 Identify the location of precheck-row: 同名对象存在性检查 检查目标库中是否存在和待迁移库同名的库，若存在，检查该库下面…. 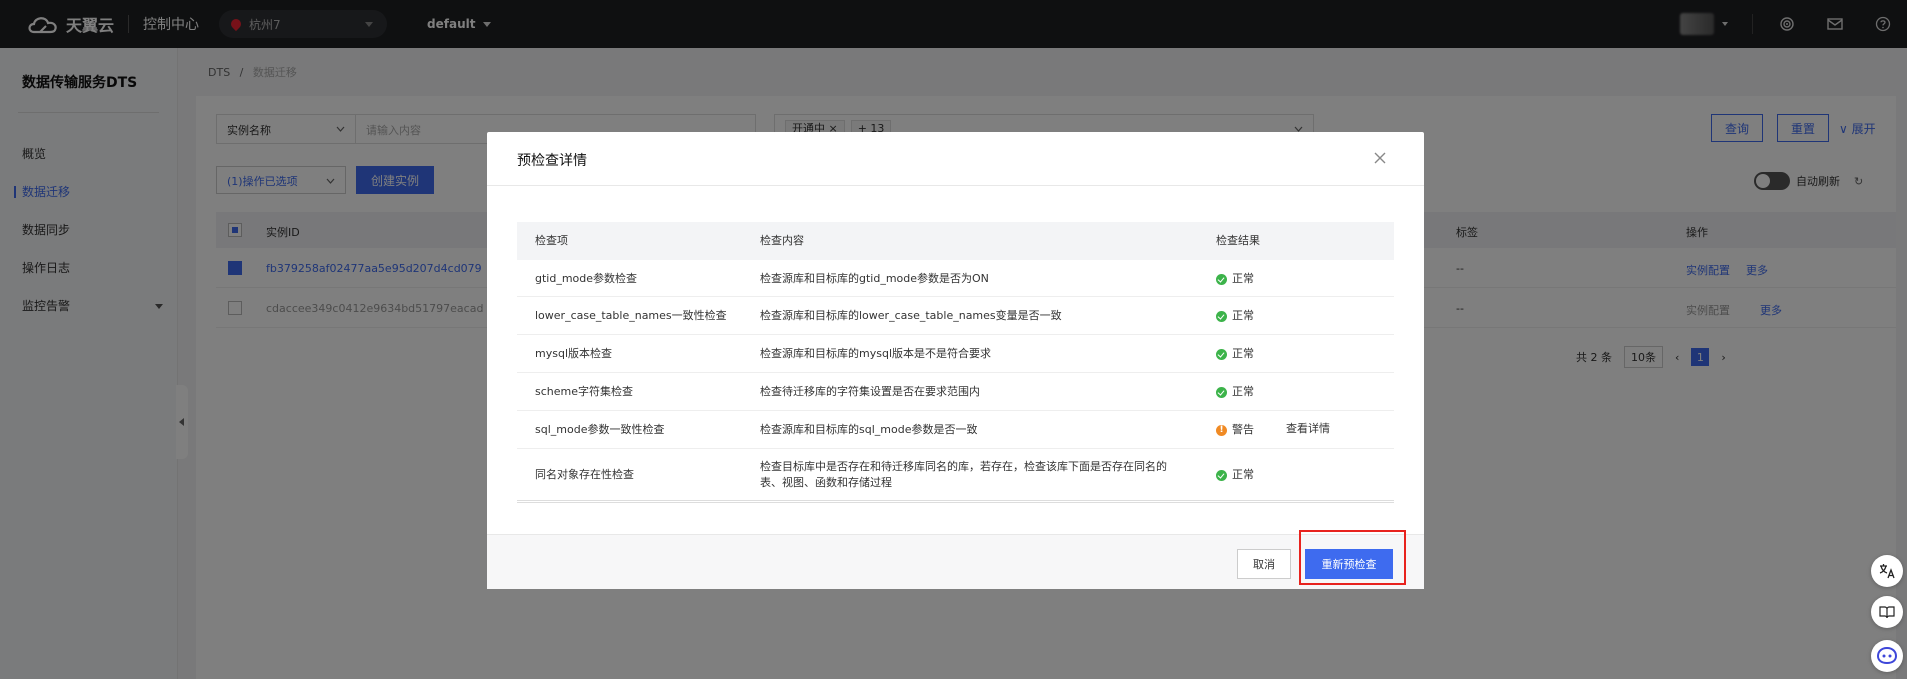
(955, 476).